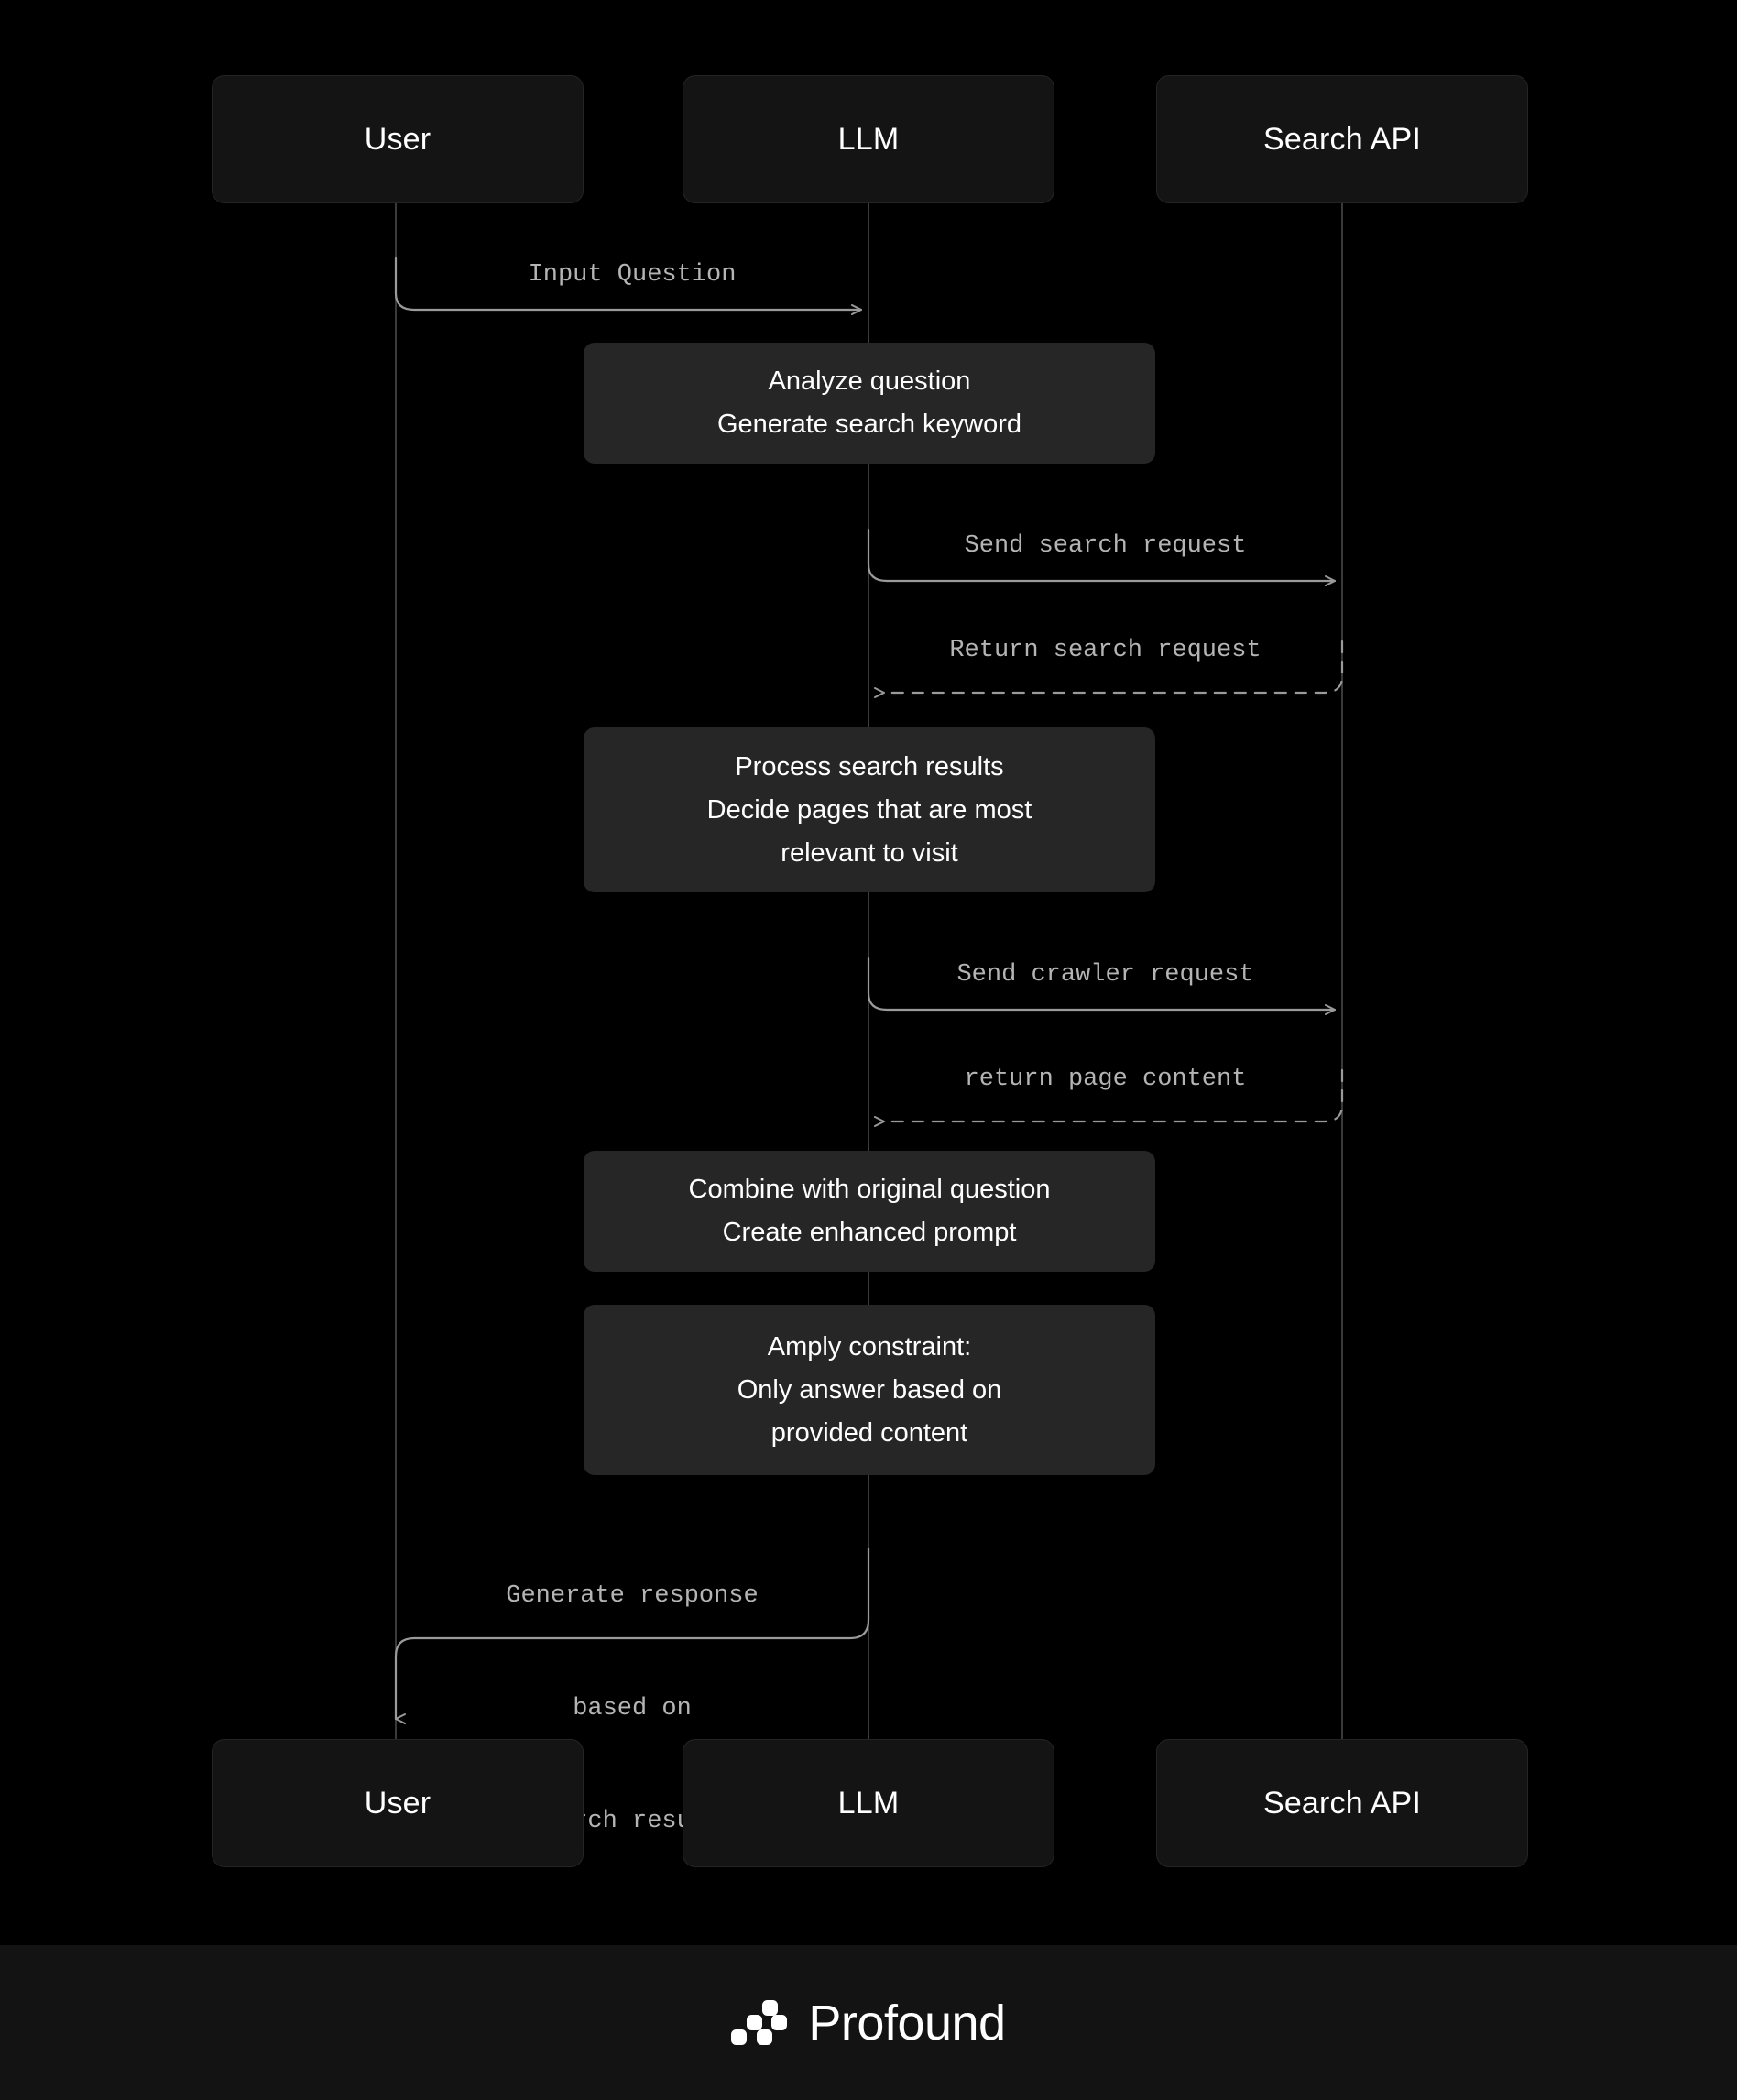 This screenshot has width=1737, height=2100. What do you see at coordinates (869, 766) in the screenshot?
I see `note-process-search-results-line-1: Process search results` at bounding box center [869, 766].